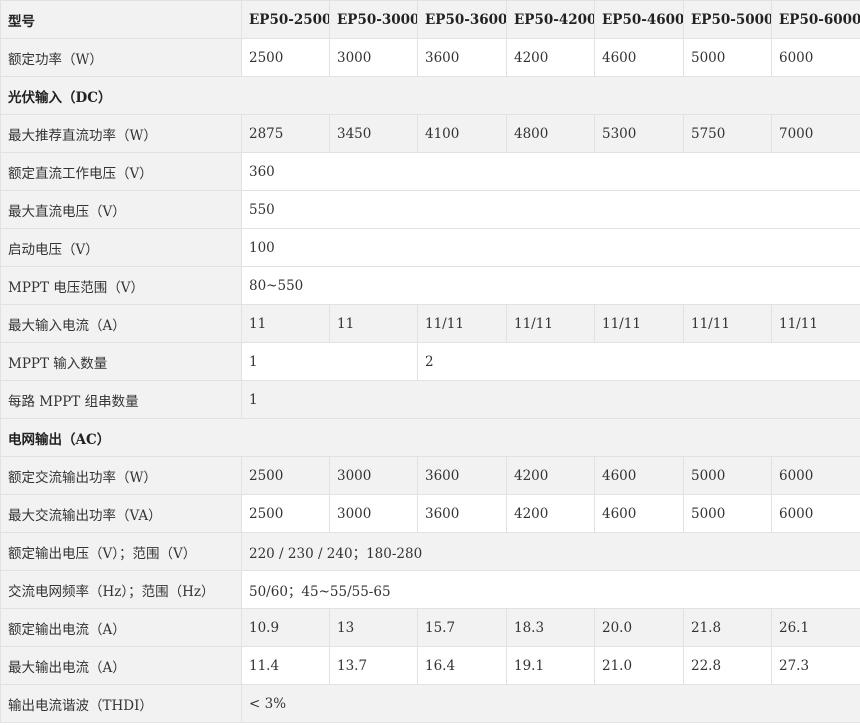 Image resolution: width=860 pixels, height=726 pixels. What do you see at coordinates (121, 627) in the screenshot?
I see `row-label: 额定输出电流（A）` at bounding box center [121, 627].